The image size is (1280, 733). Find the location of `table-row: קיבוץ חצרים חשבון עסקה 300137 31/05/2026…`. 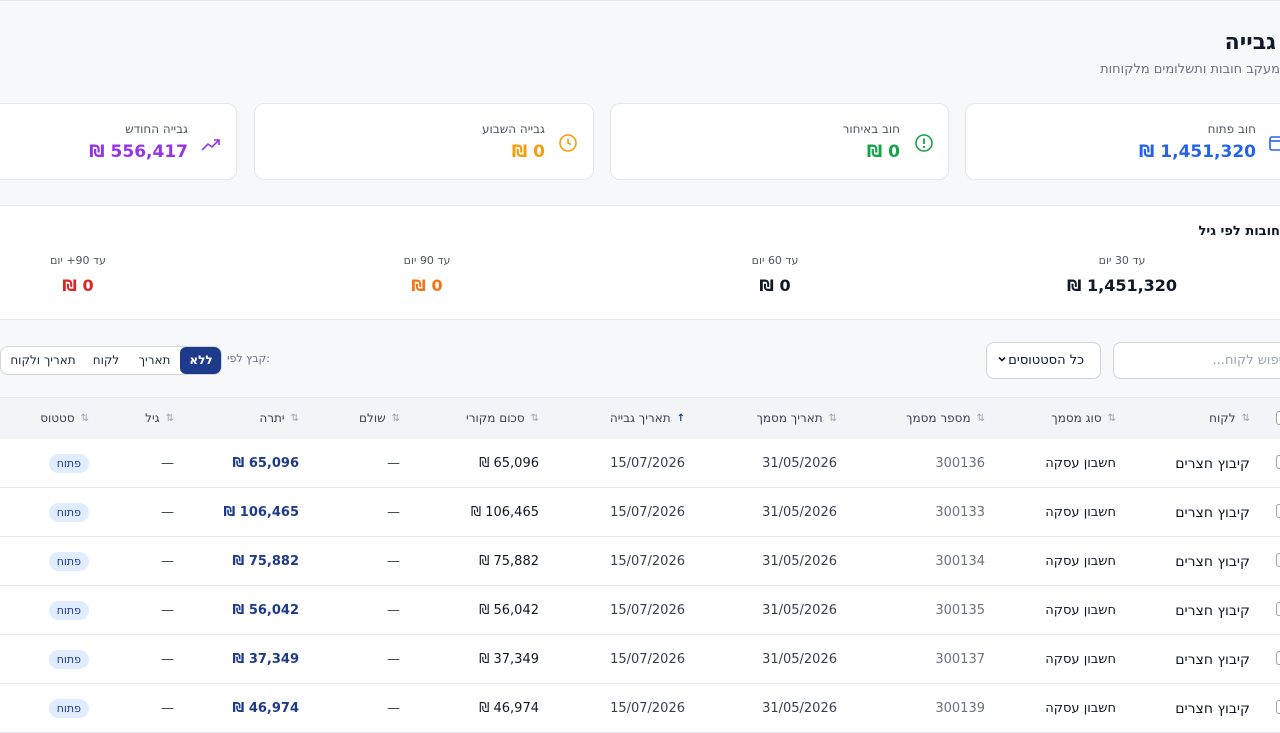

table-row: קיבוץ חצרים חשבון עסקה 300137 31/05/2026… is located at coordinates (640, 659).